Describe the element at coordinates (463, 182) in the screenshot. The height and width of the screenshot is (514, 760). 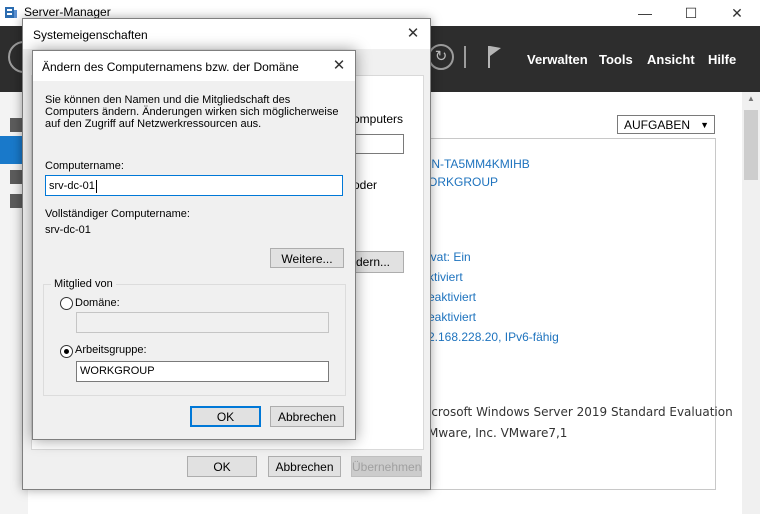
I see `workgroup-link: ORKGROUP` at that location.